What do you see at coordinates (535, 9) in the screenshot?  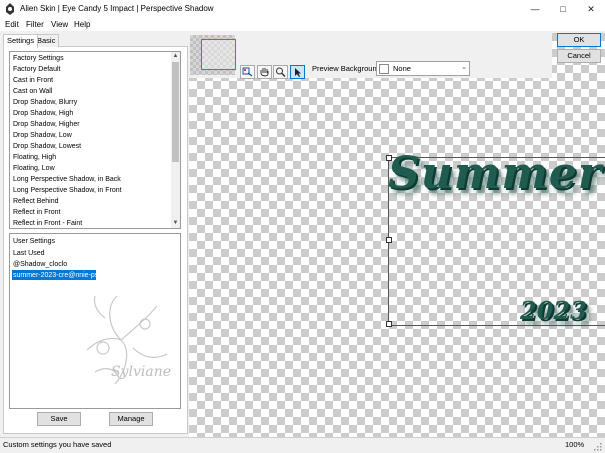 I see `minimize-icon: —` at bounding box center [535, 9].